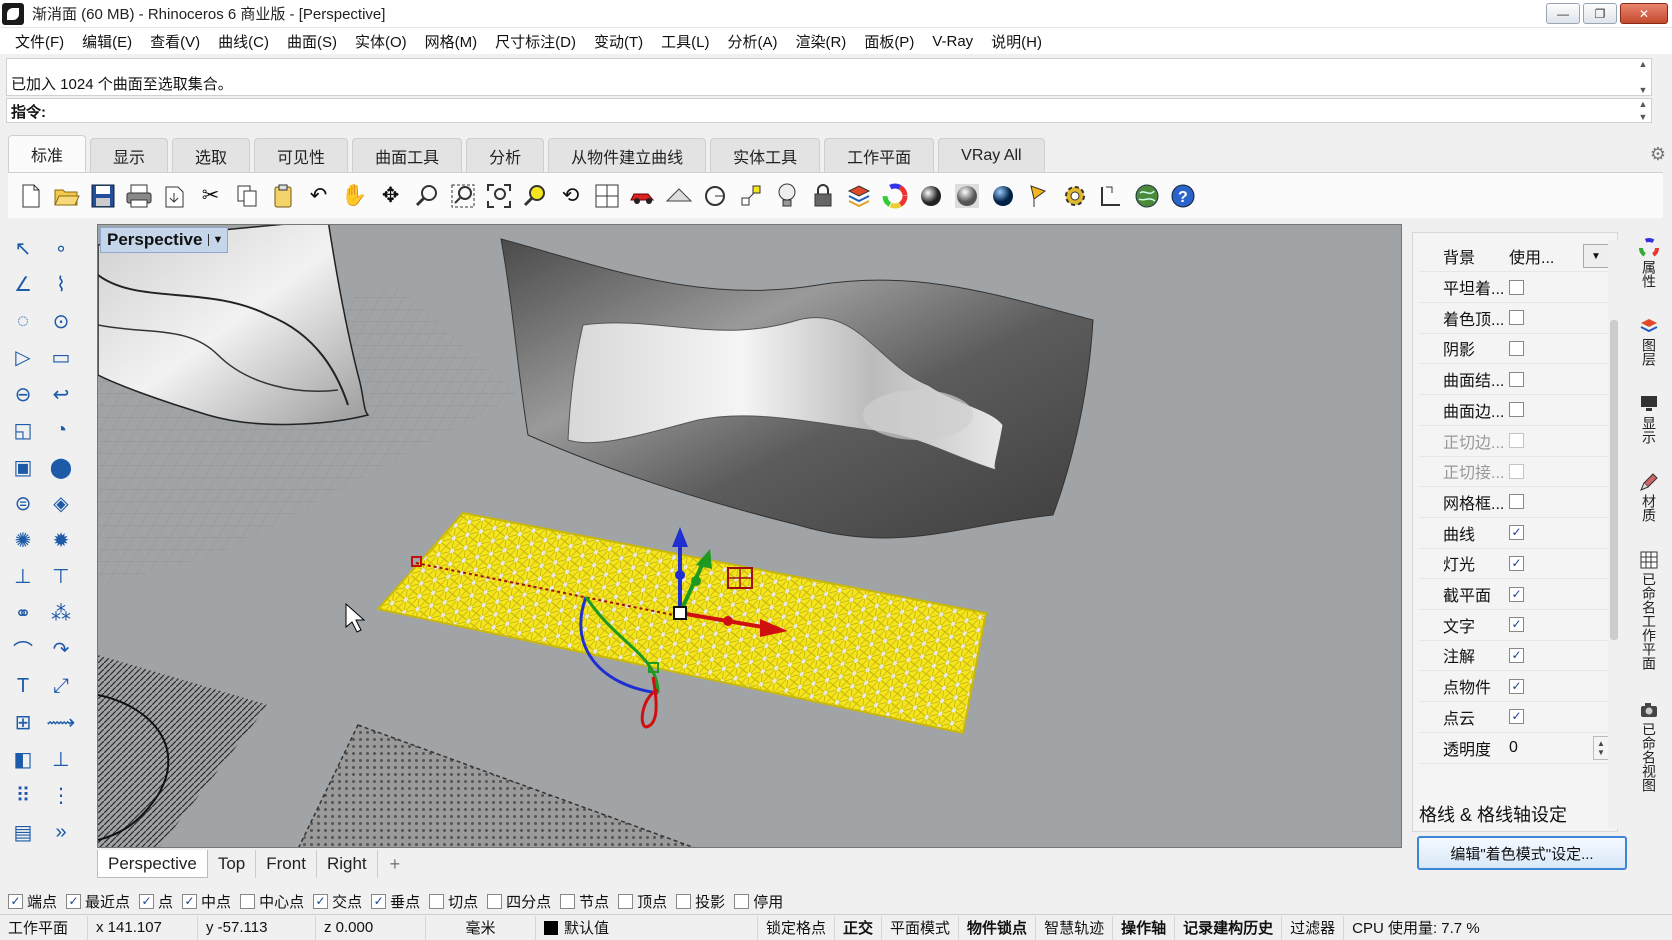 Image resolution: width=1672 pixels, height=940 pixels. I want to click on restore-button: ❐, so click(1600, 13).